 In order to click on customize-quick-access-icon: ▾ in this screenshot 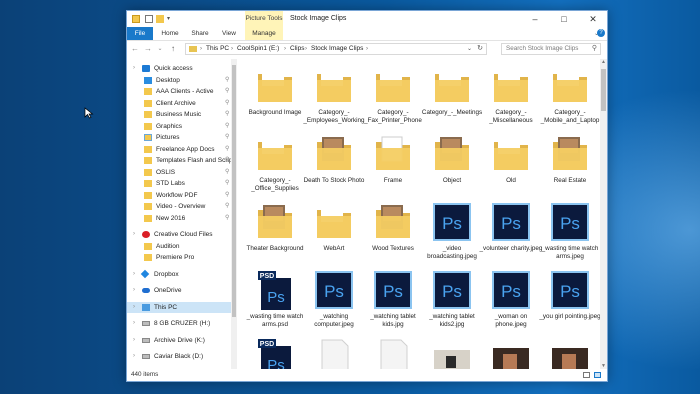, I will do `click(171, 19)`.